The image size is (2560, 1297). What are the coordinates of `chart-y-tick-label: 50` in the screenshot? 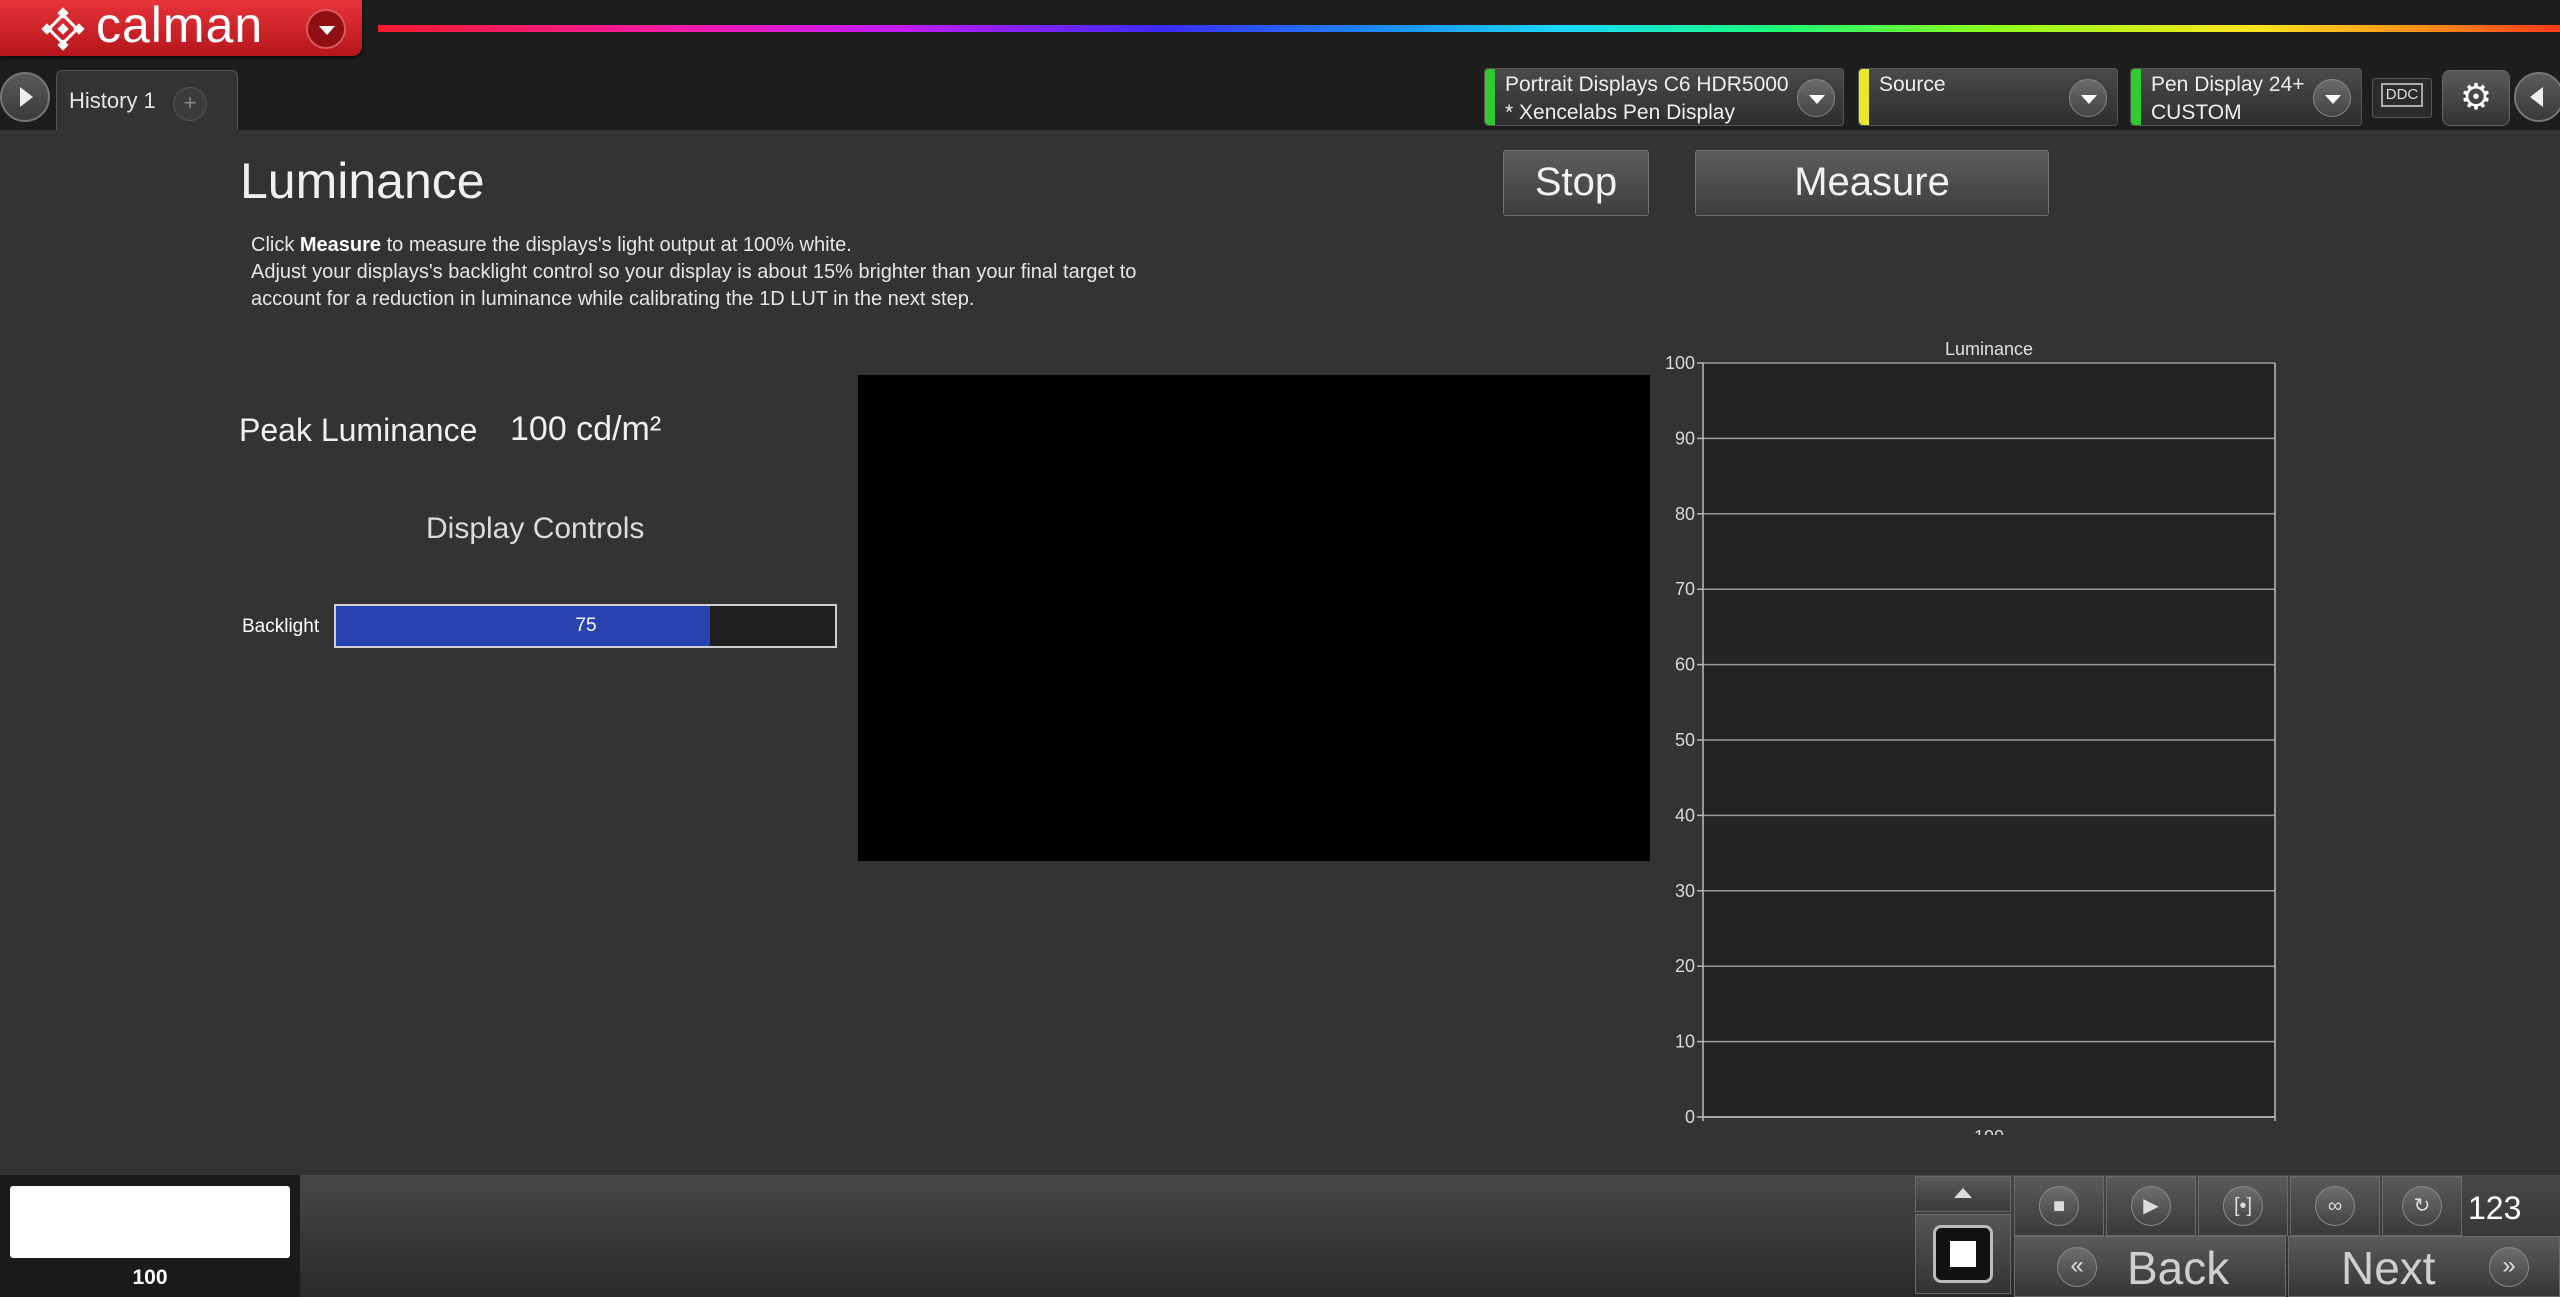 It's located at (1685, 740).